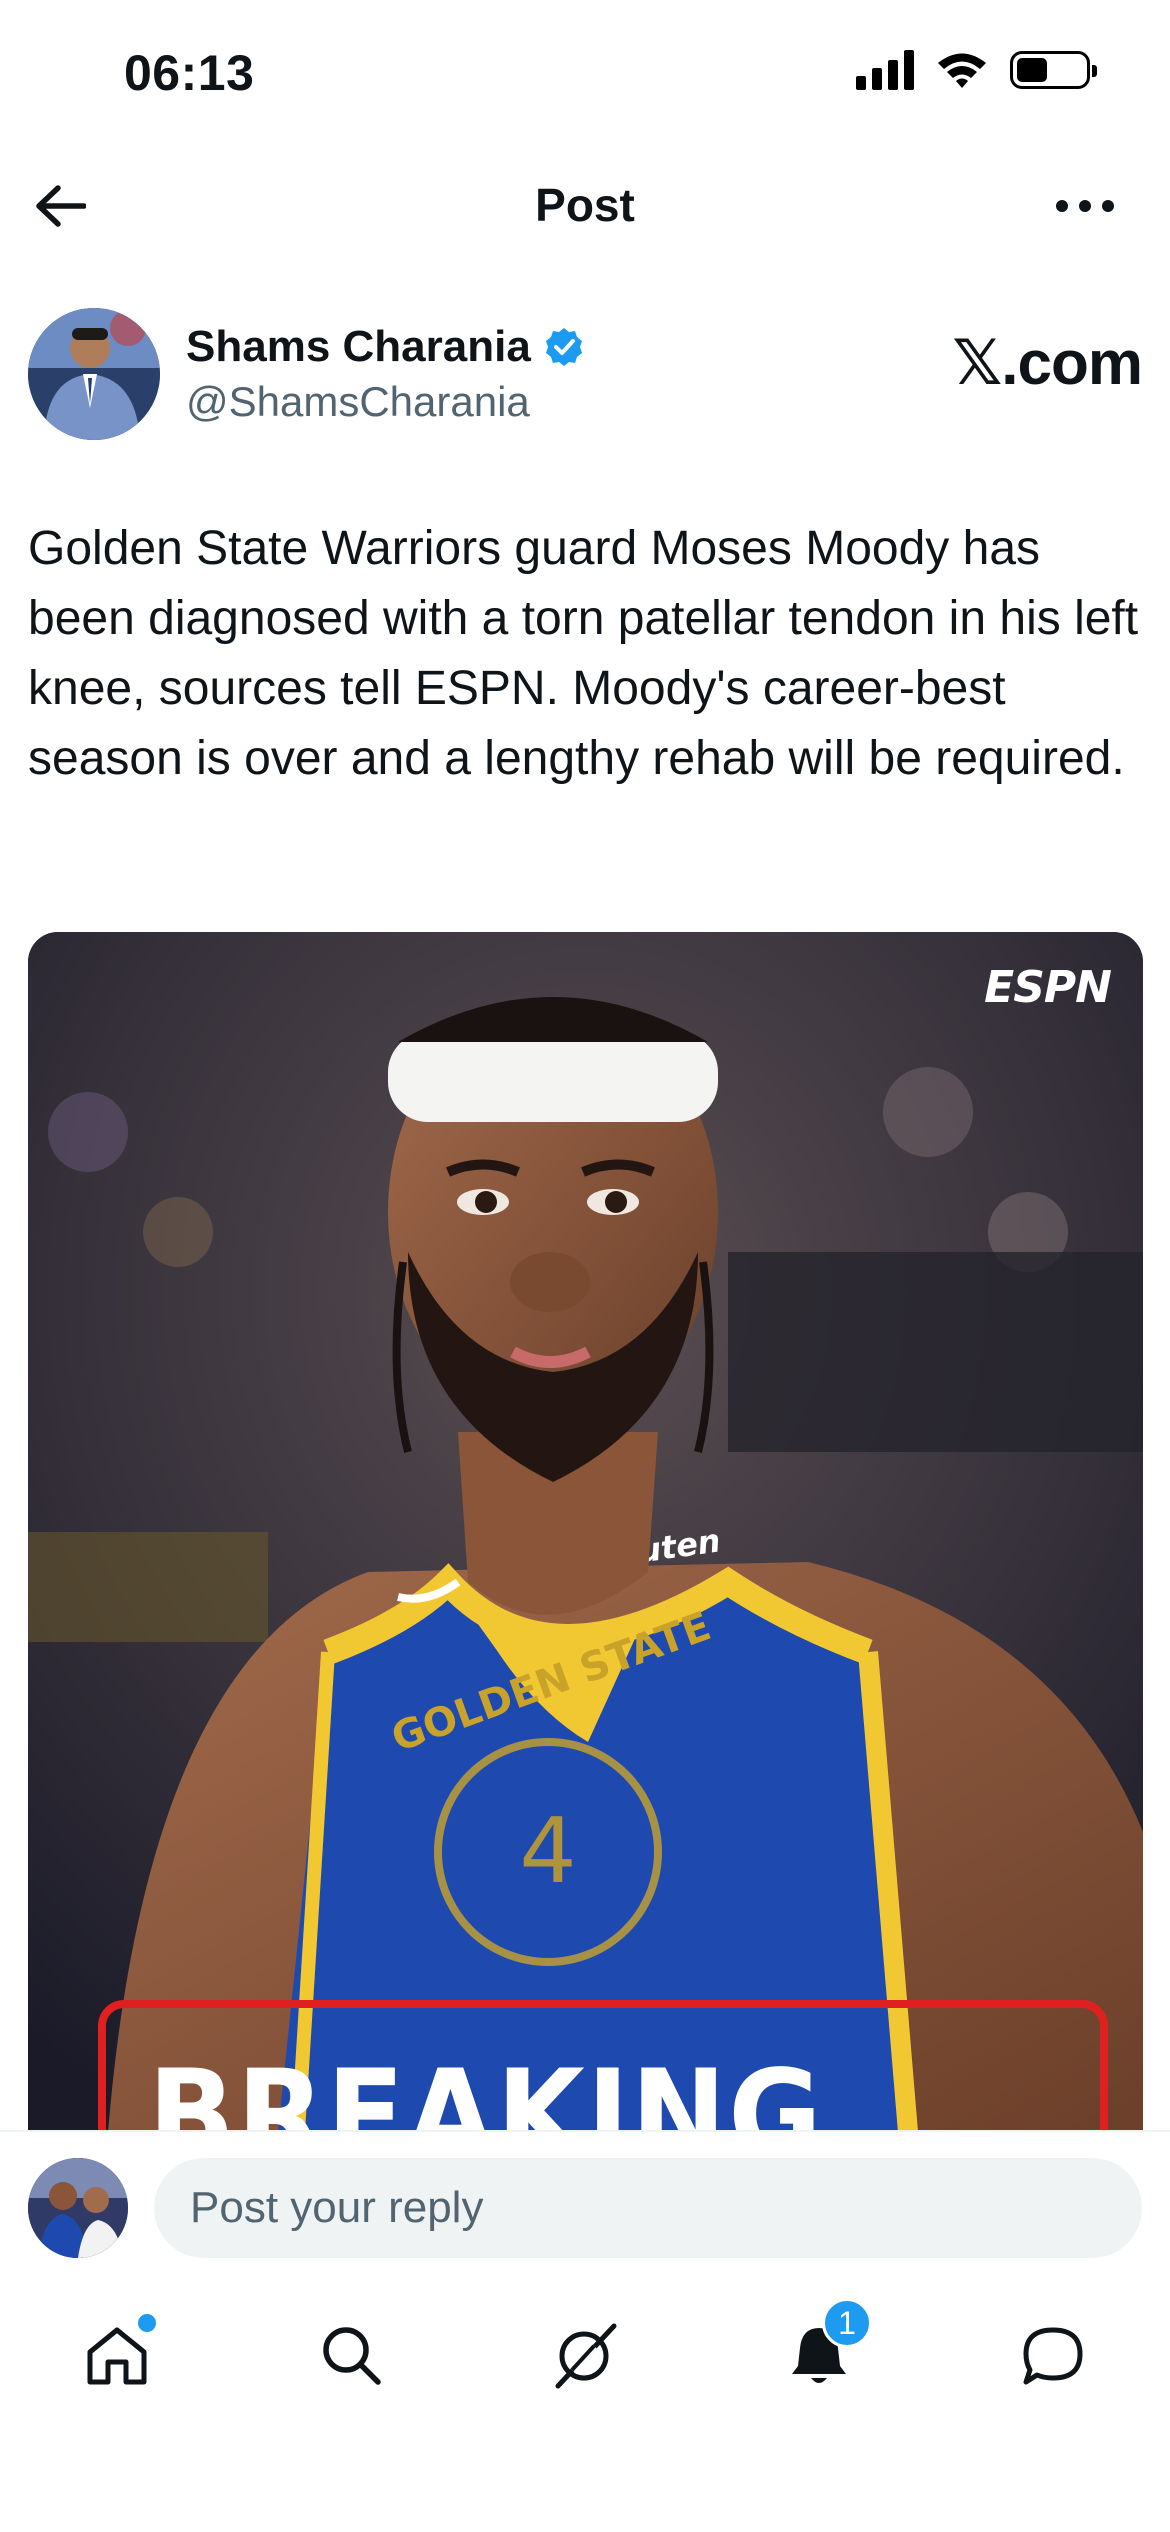 The image size is (1170, 2532). I want to click on more-options-button, so click(1085, 206).